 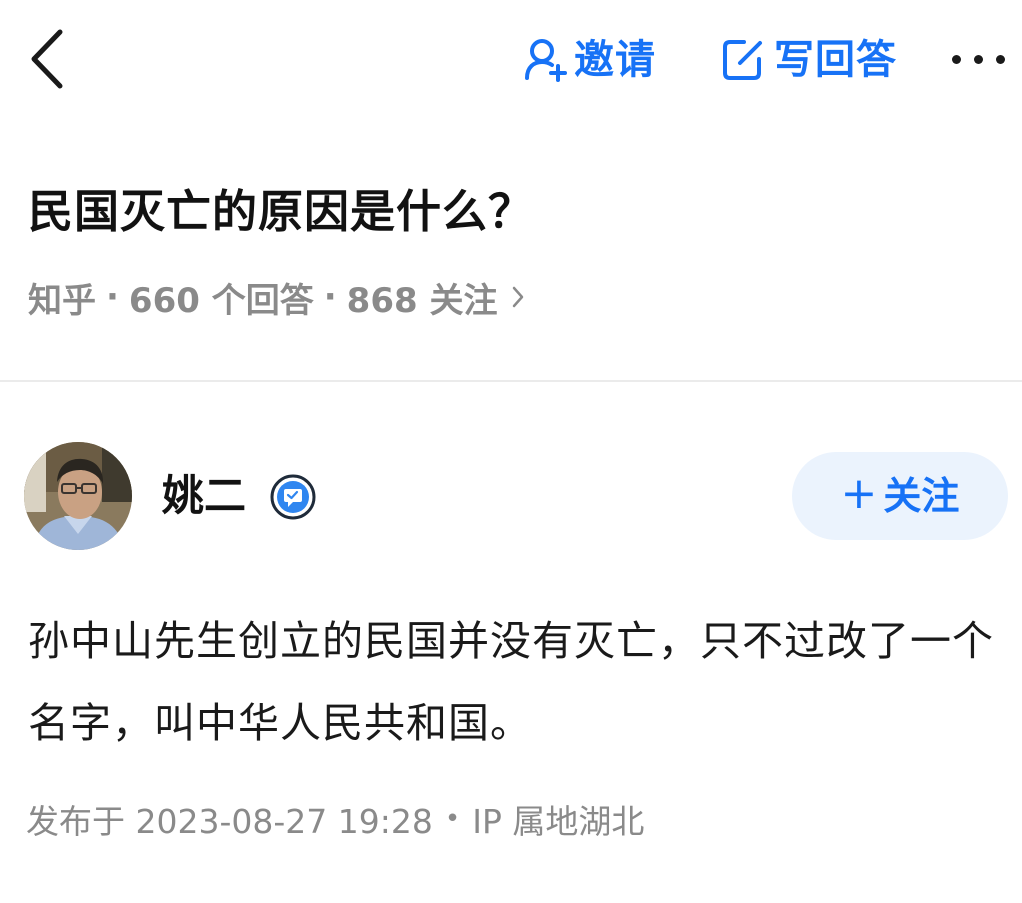 What do you see at coordinates (615, 60) in the screenshot?
I see `invite-label: 邀请` at bounding box center [615, 60].